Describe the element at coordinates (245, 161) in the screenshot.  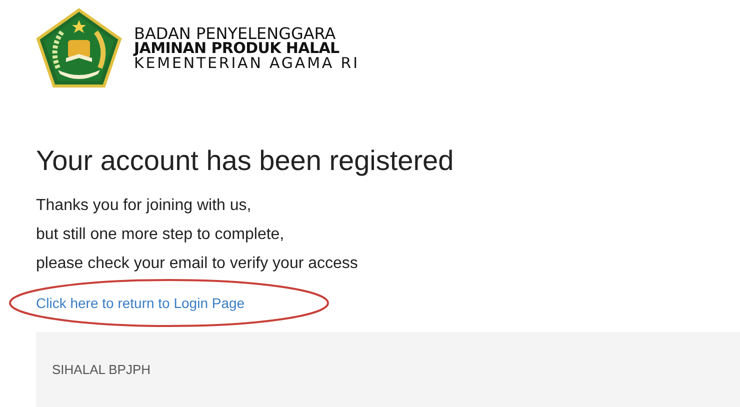
I see `page-heading: Your account has been registered` at that location.